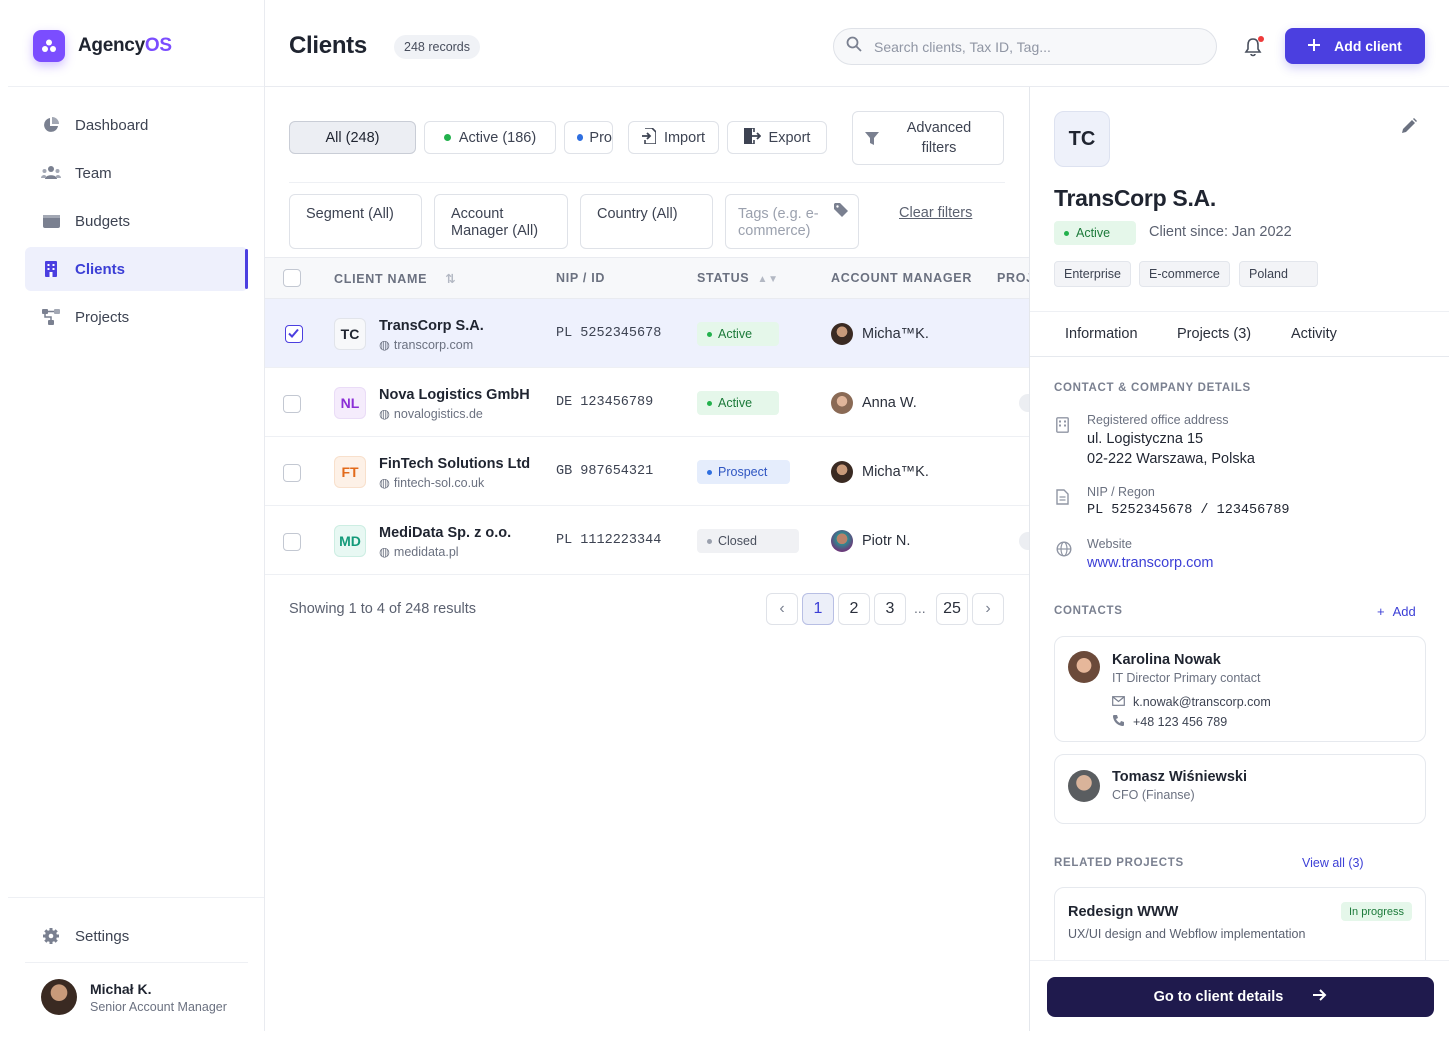  Describe the element at coordinates (454, 464) in the screenshot. I see `client-name: FinTech Solutions Ltd` at that location.